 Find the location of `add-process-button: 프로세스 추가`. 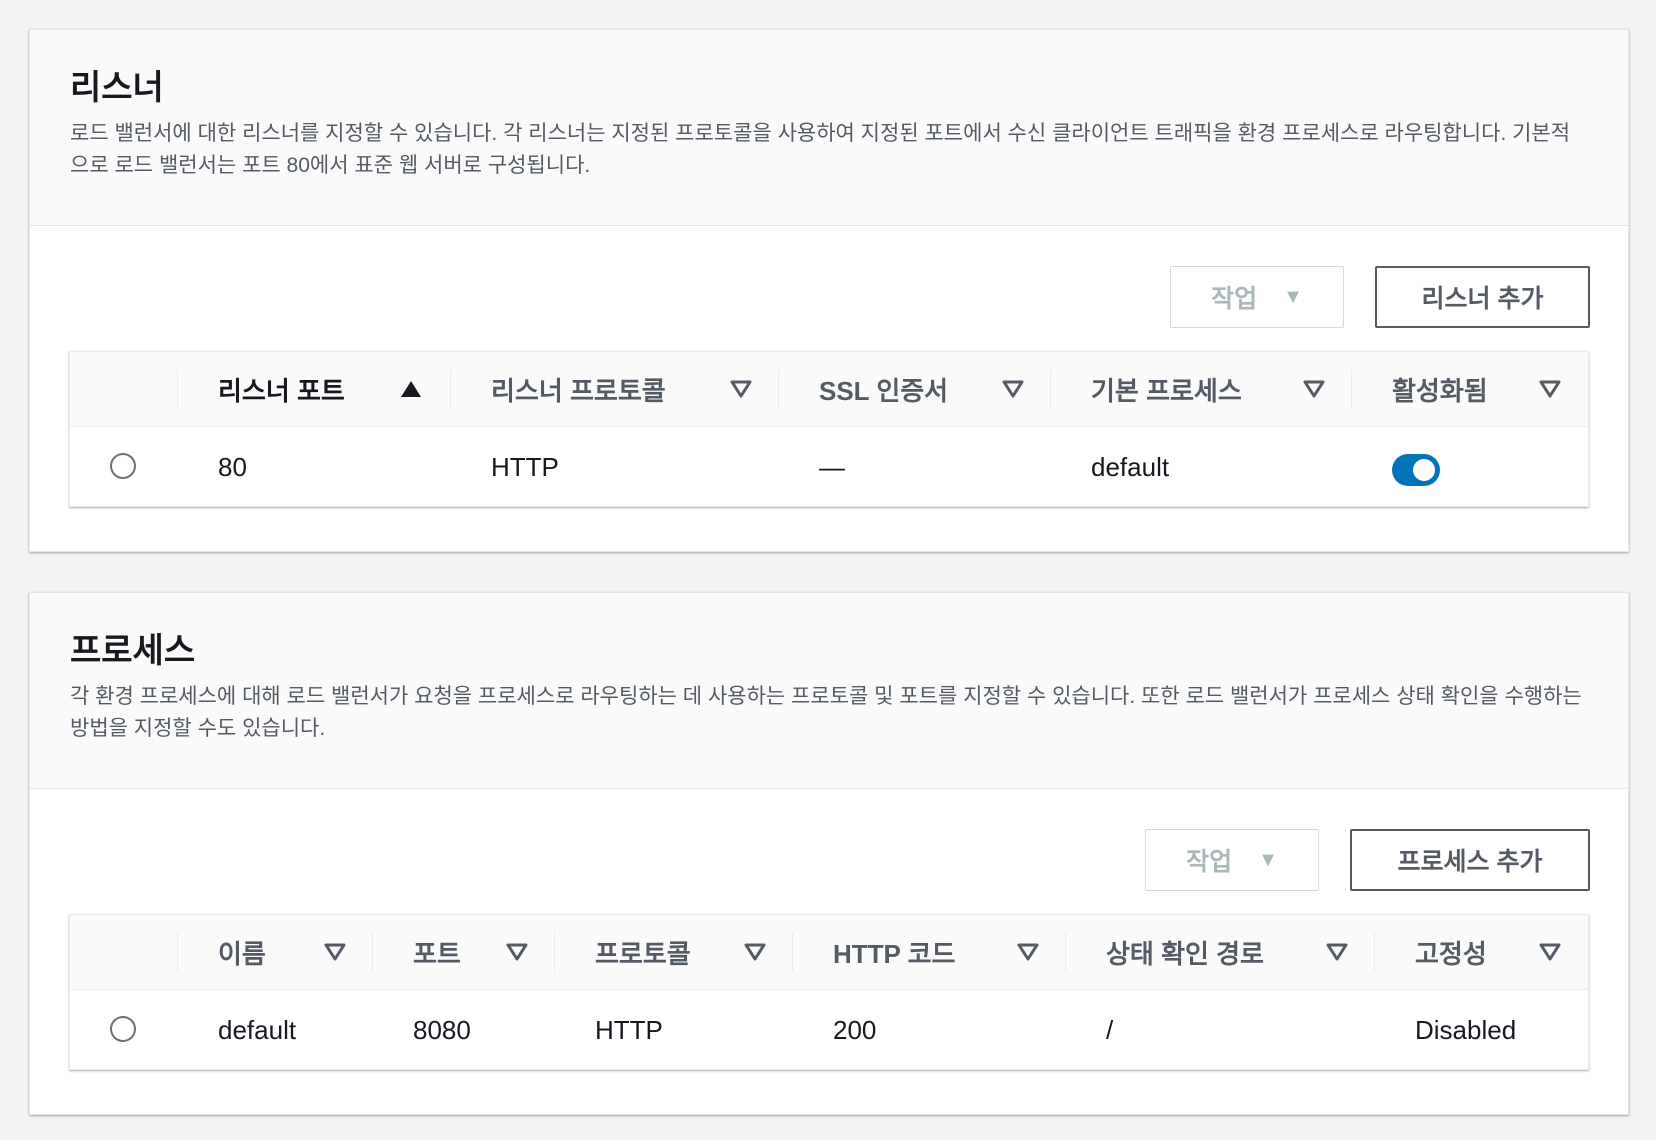

add-process-button: 프로세스 추가 is located at coordinates (1470, 860).